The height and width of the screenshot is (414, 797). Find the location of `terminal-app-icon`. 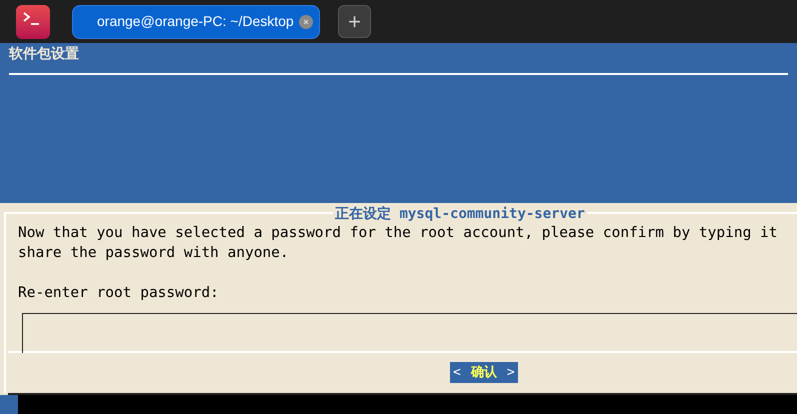

terminal-app-icon is located at coordinates (33, 21).